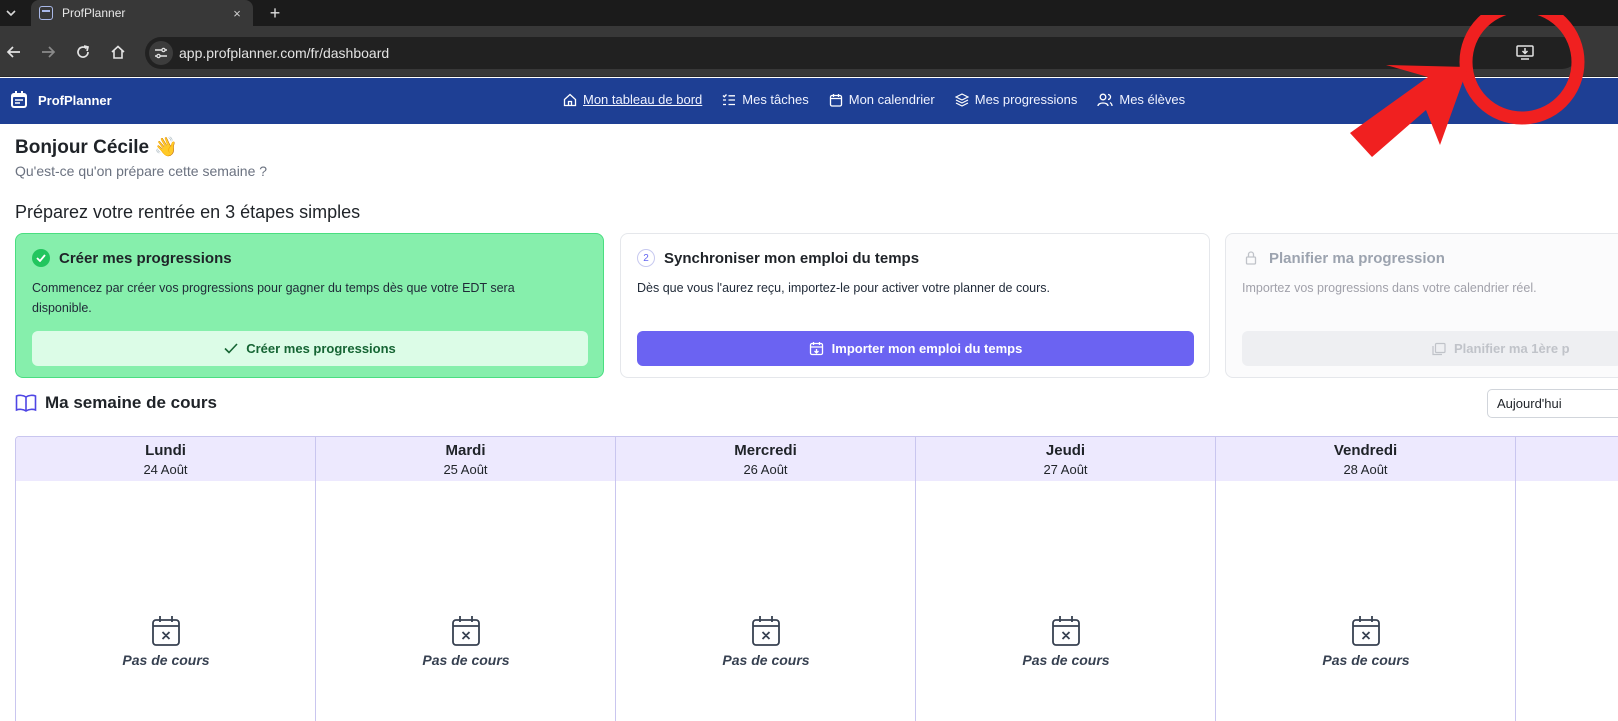  What do you see at coordinates (961, 99) in the screenshot?
I see `layers-icon` at bounding box center [961, 99].